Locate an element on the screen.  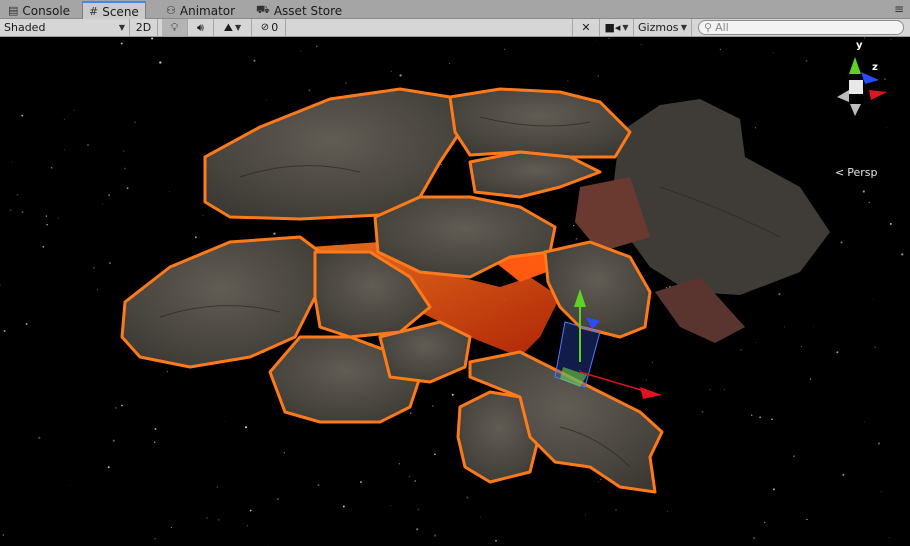
console-icon: ▤ is located at coordinates (13, 10).